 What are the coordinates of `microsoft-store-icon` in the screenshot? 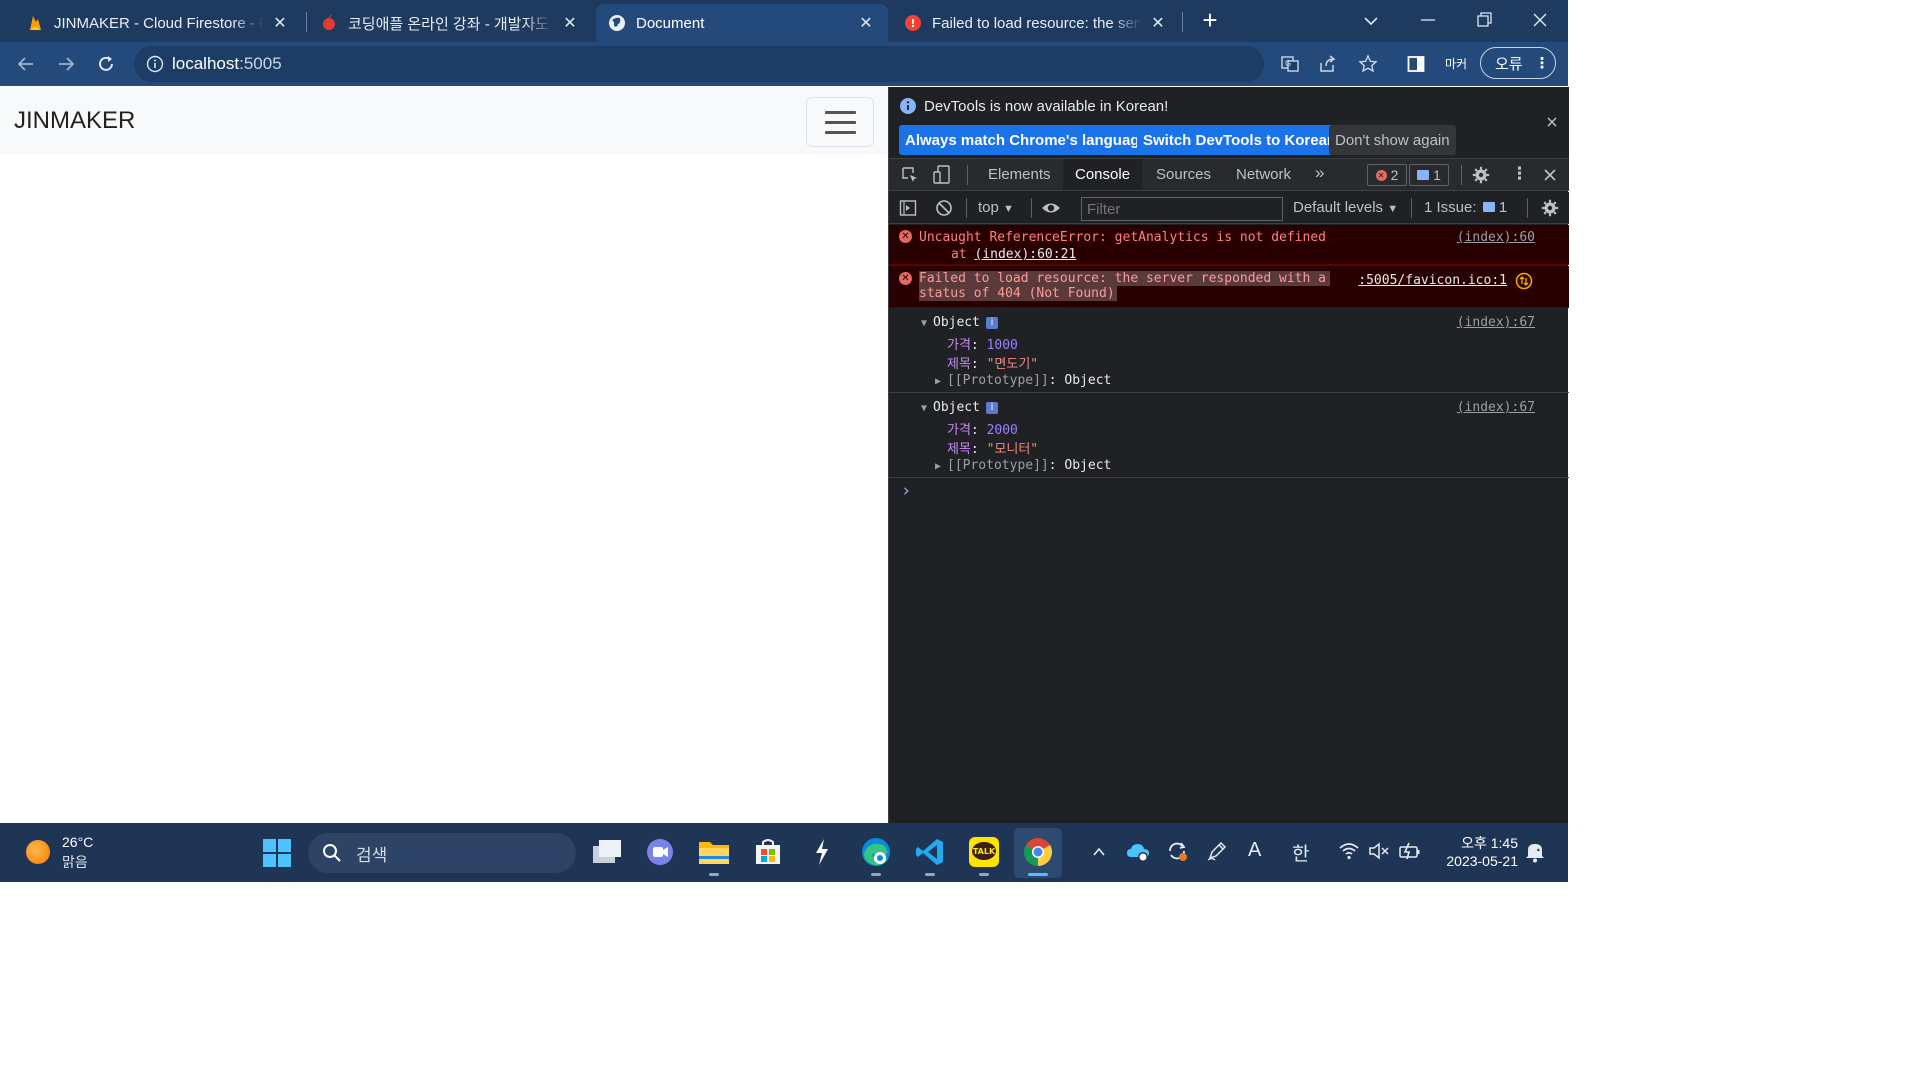 It's located at (768, 852).